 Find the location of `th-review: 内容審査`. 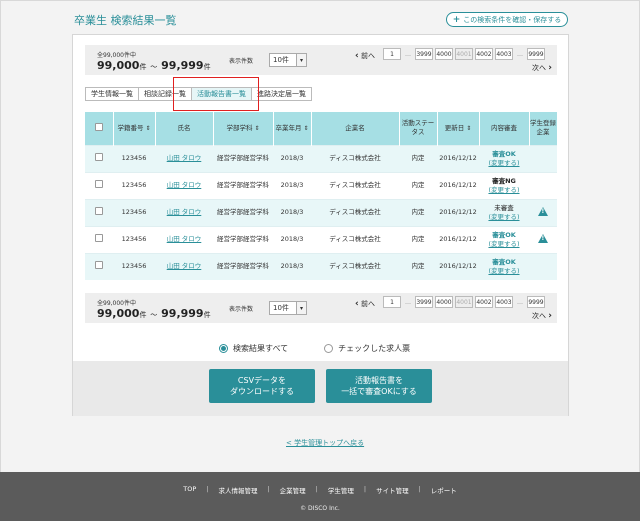

th-review: 内容審査 is located at coordinates (504, 128).